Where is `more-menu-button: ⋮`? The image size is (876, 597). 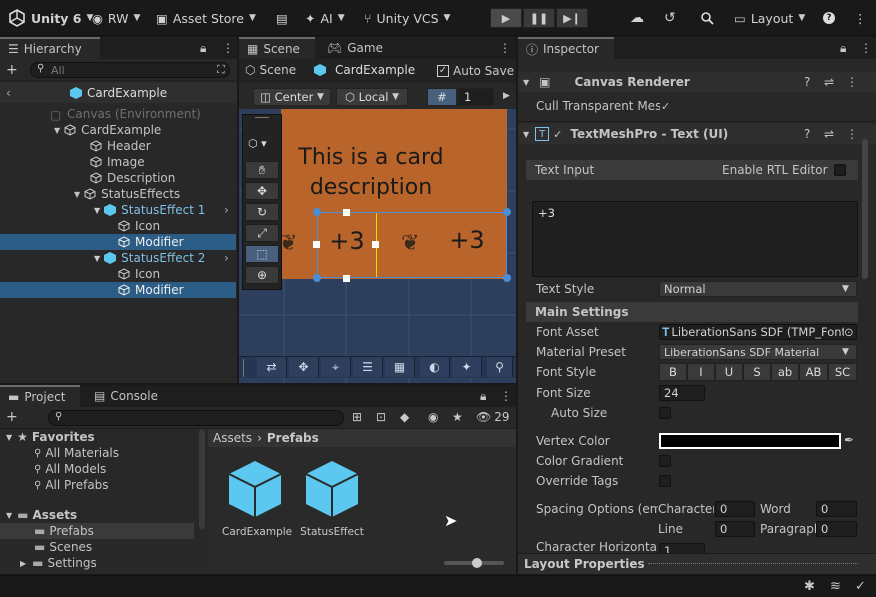 more-menu-button: ⋮ is located at coordinates (860, 18).